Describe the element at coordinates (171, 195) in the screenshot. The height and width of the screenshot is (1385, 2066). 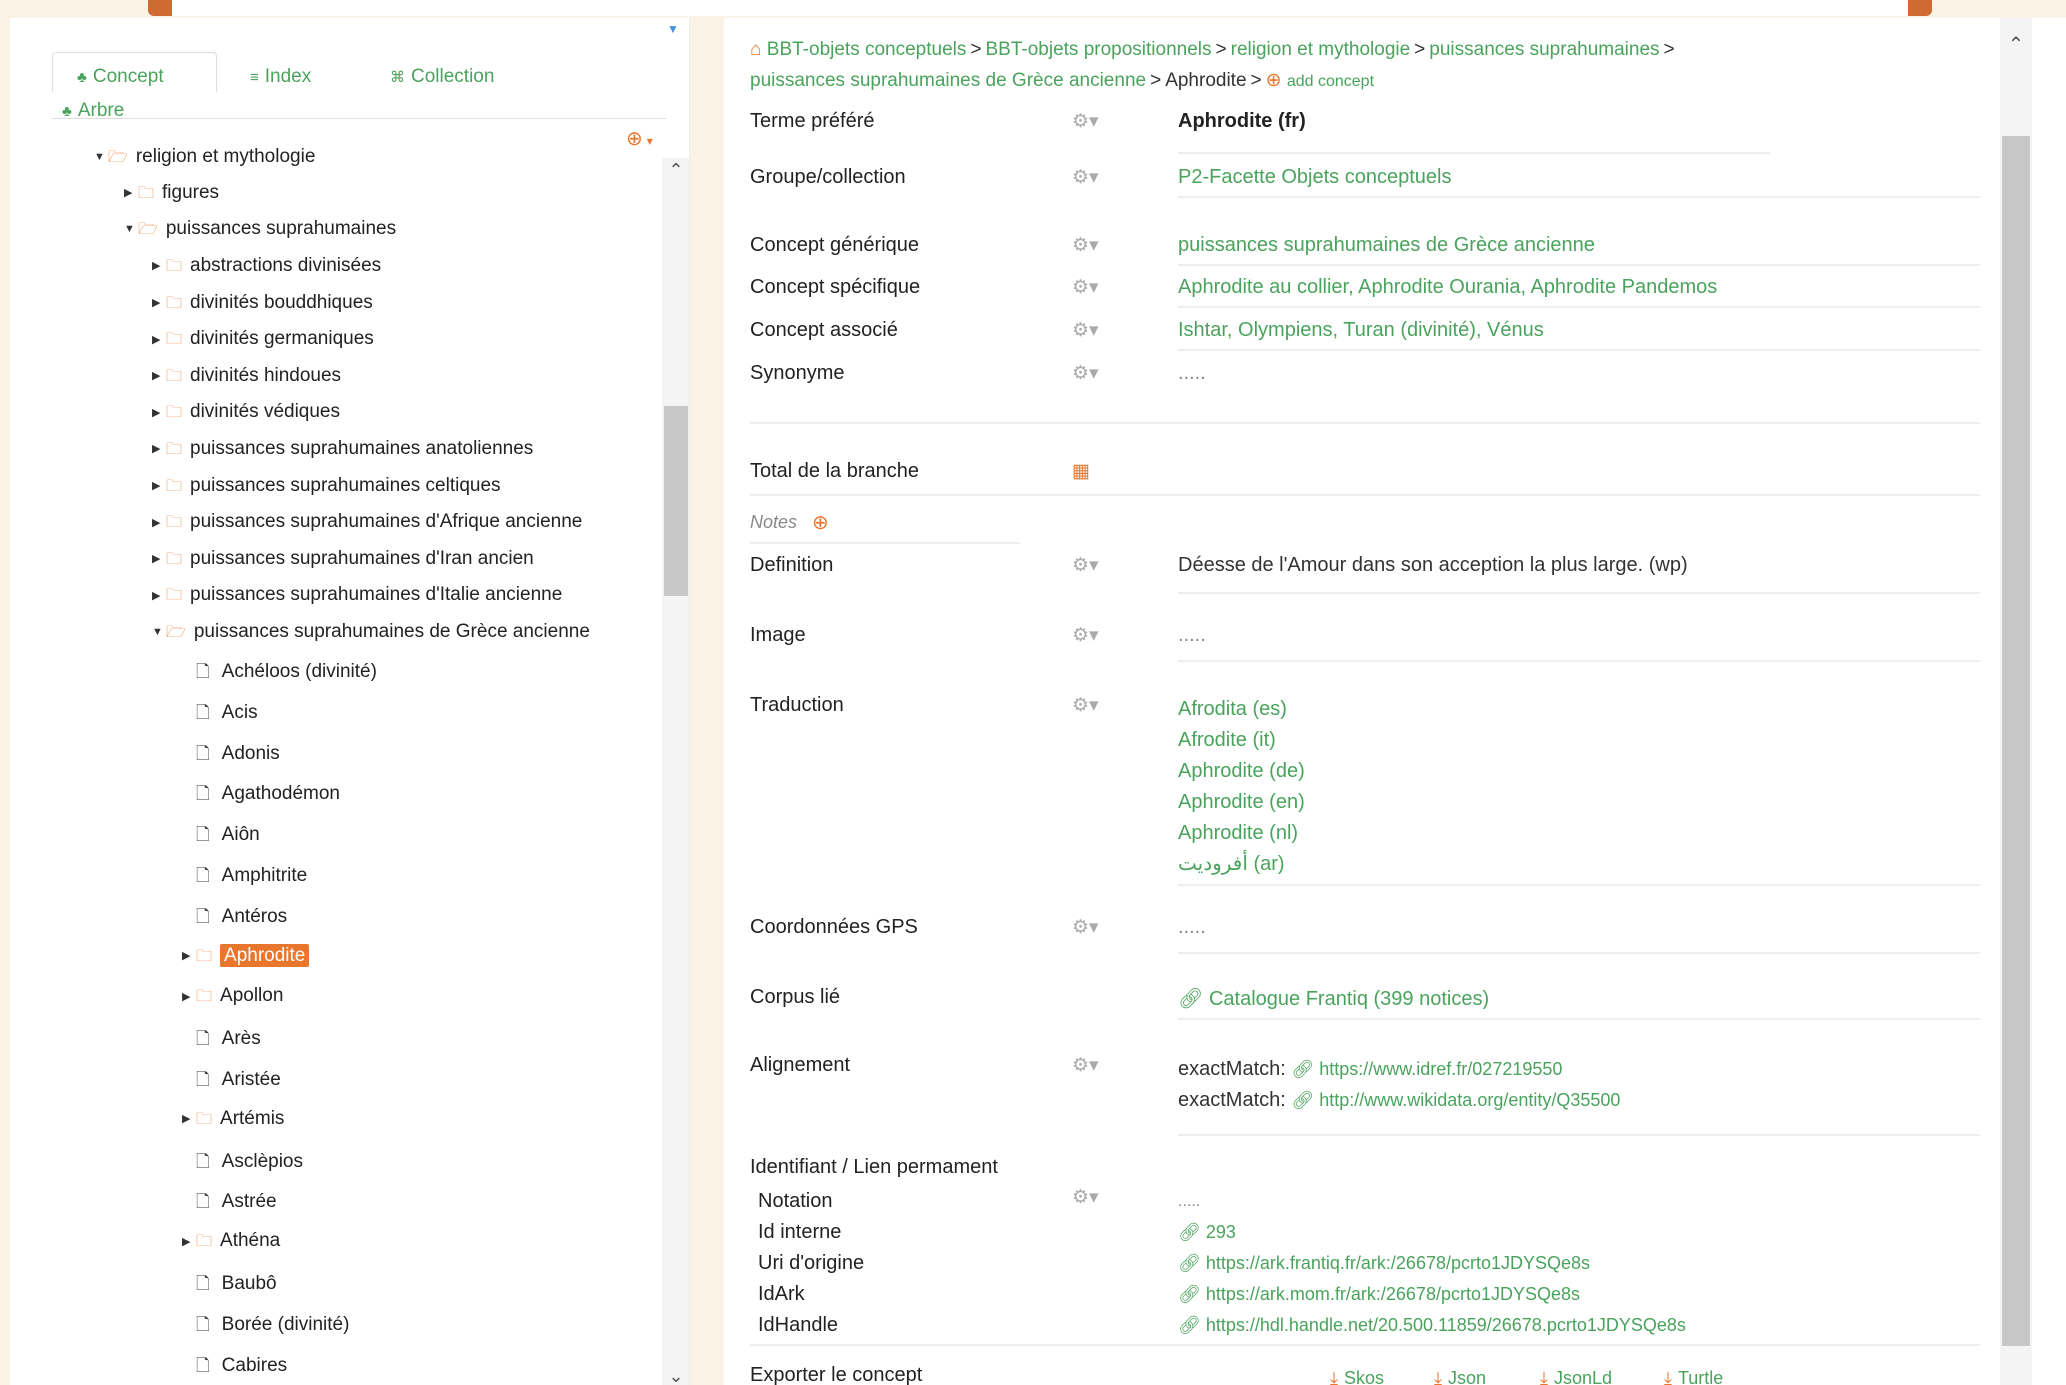
I see `tree-node: ▶ 🗀 figures` at that location.